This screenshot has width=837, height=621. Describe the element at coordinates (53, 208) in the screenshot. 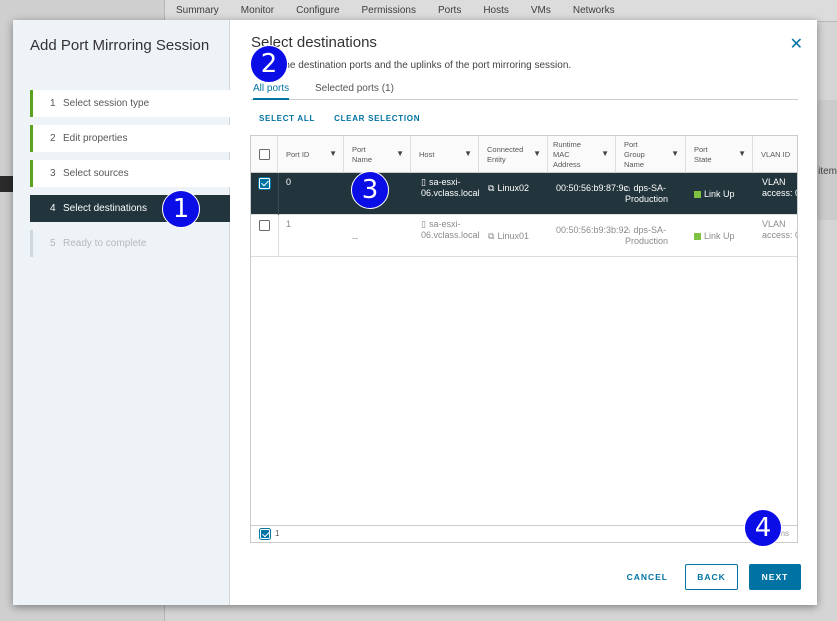

I see `step-number: 4` at that location.